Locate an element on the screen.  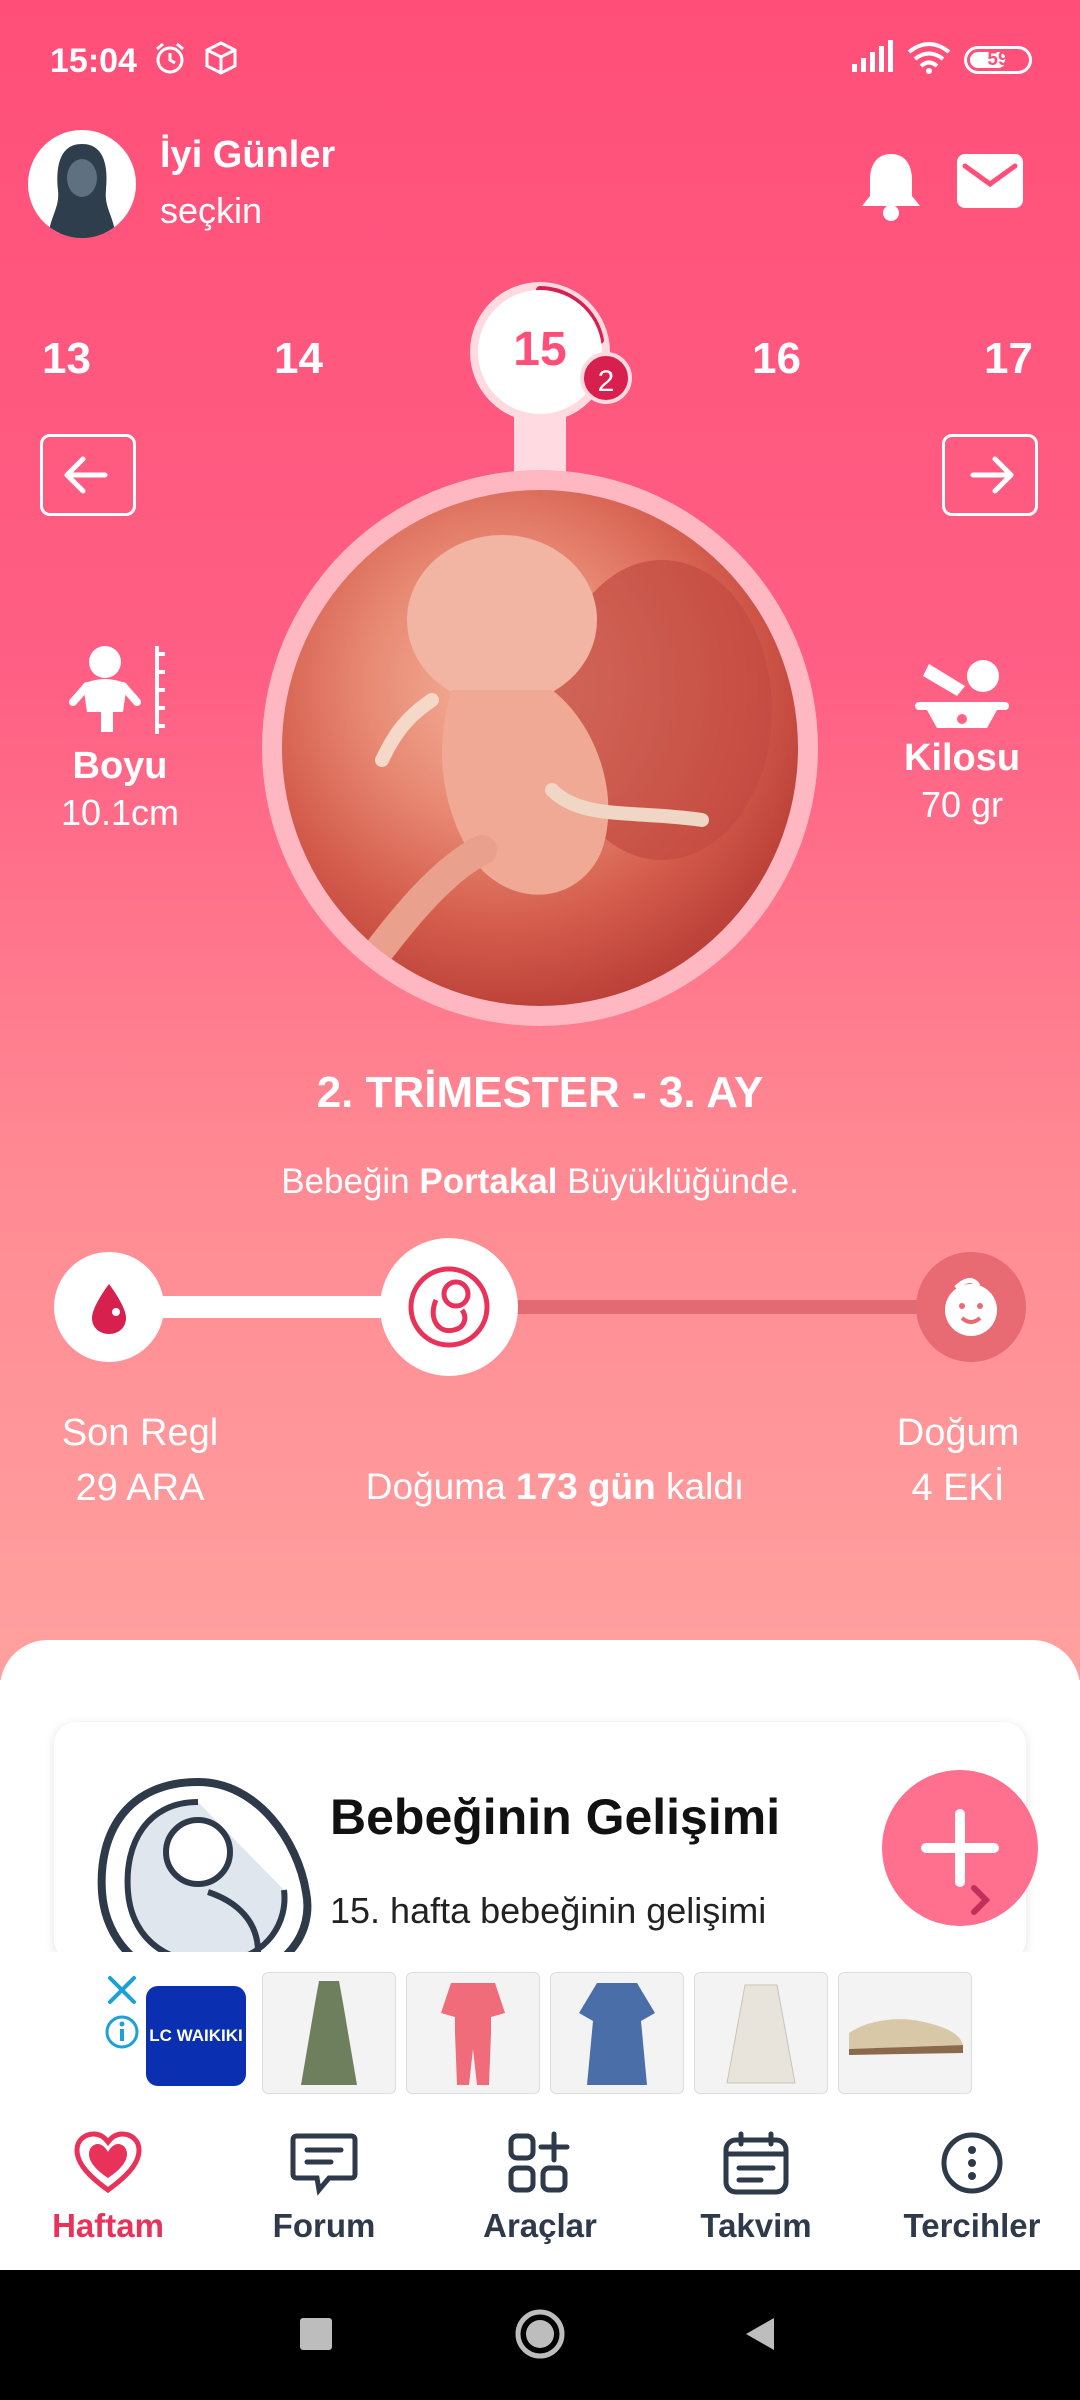
system-nav-bar is located at coordinates (540, 2335).